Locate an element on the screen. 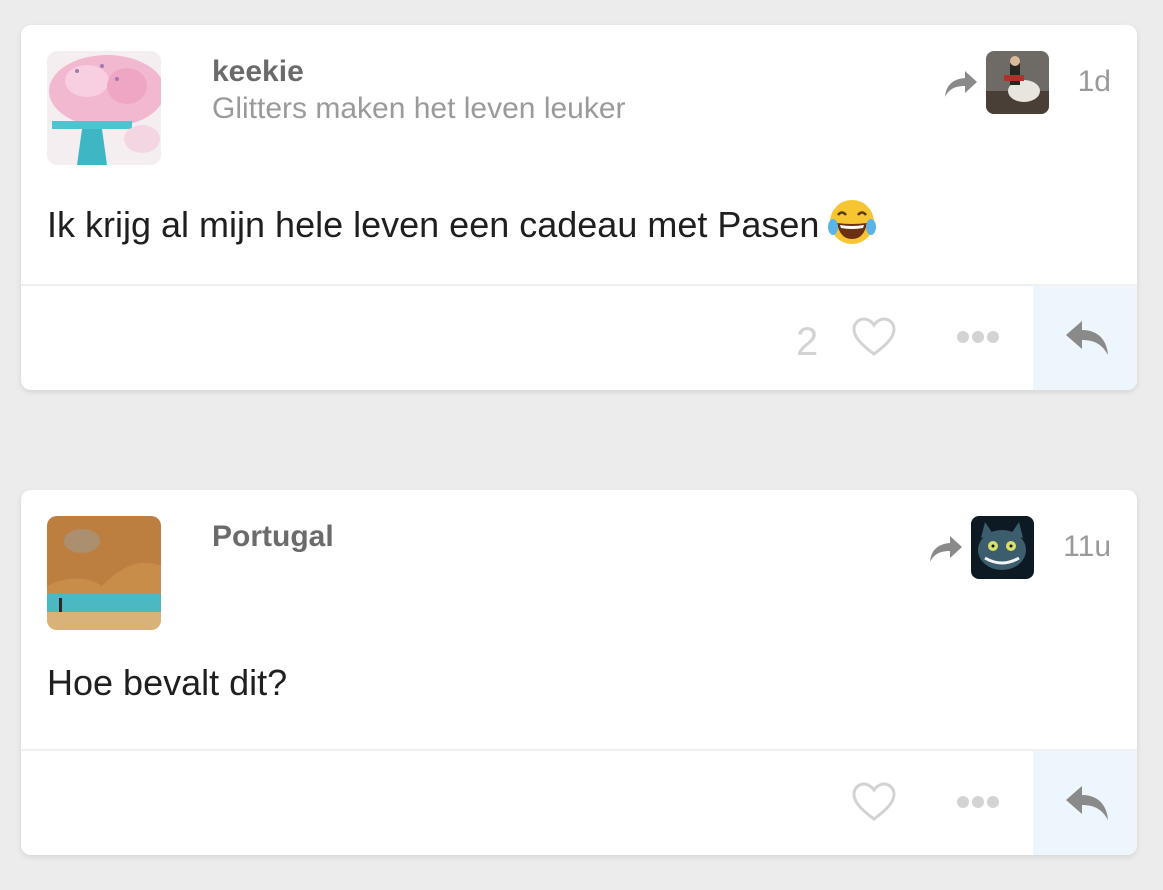  post-actions is located at coordinates (579, 803).